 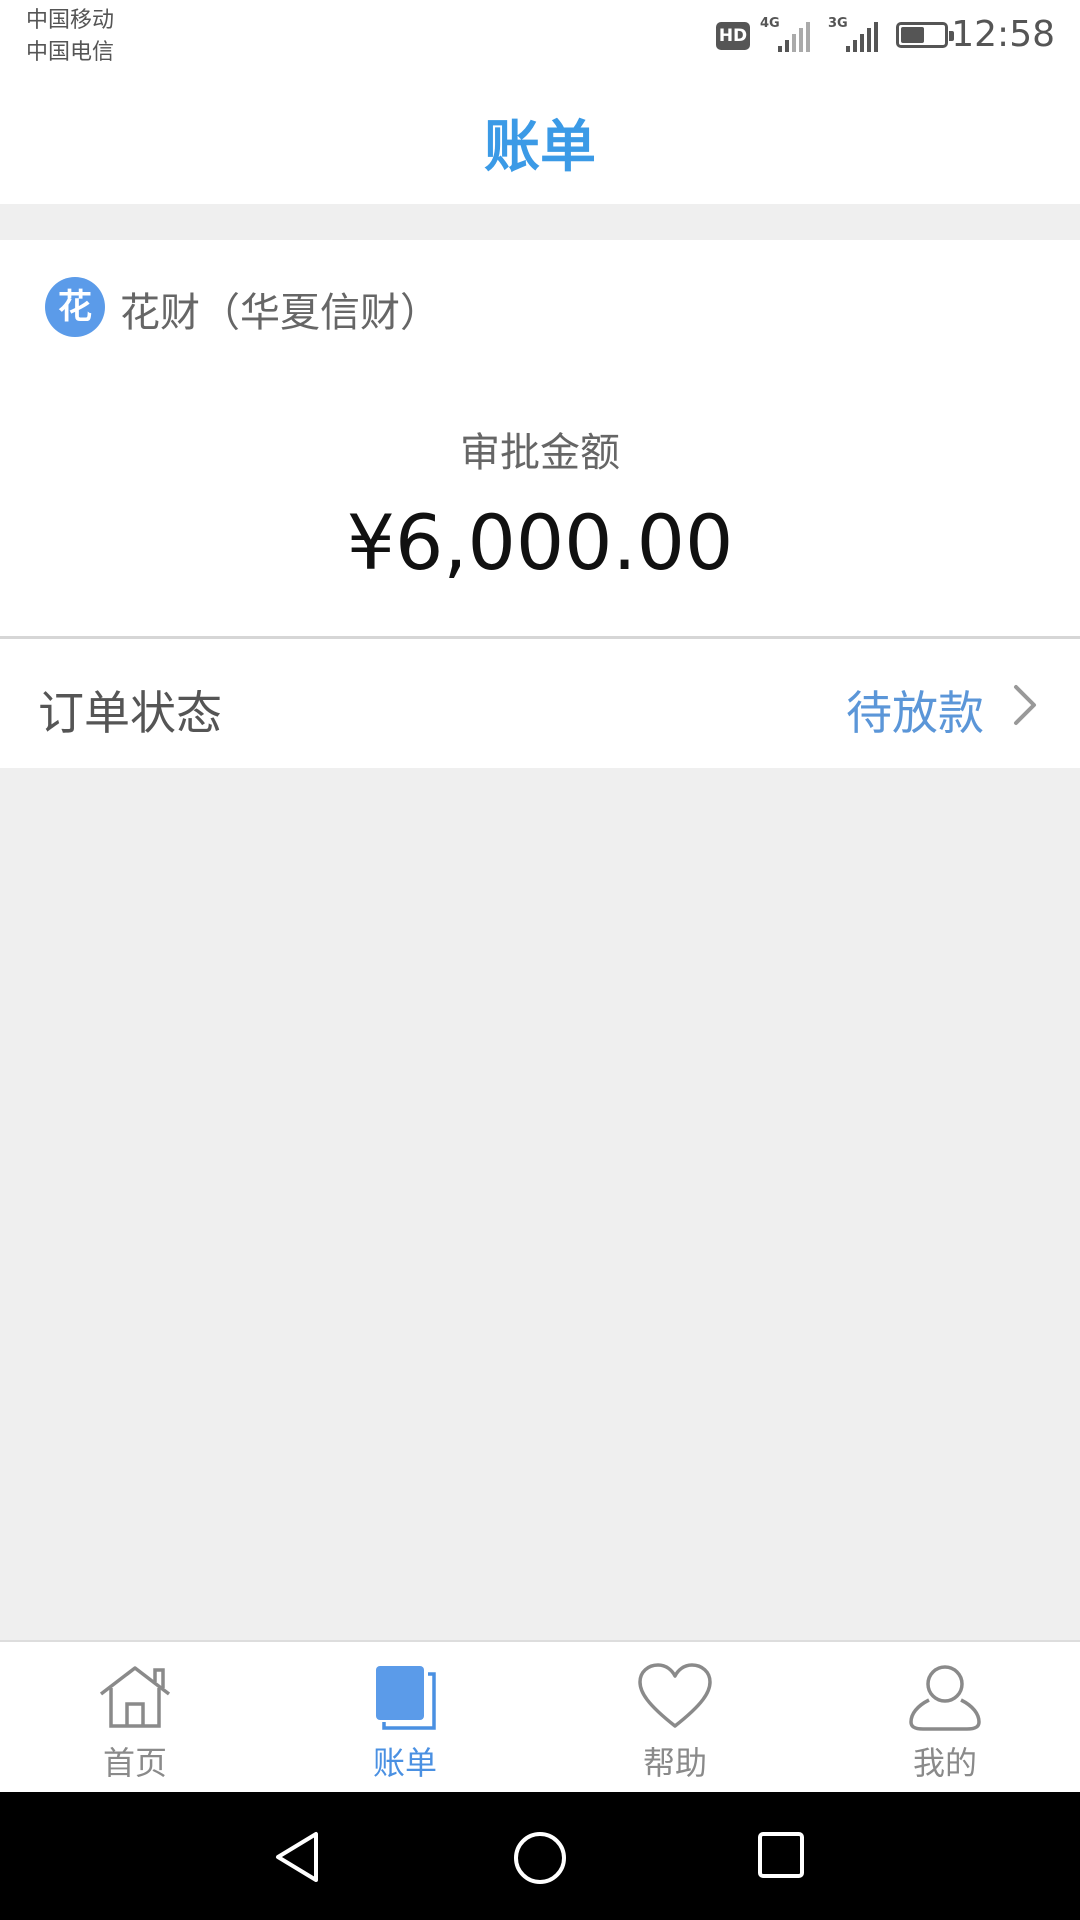 I want to click on tab-bills-label: 账单, so click(x=404, y=1763).